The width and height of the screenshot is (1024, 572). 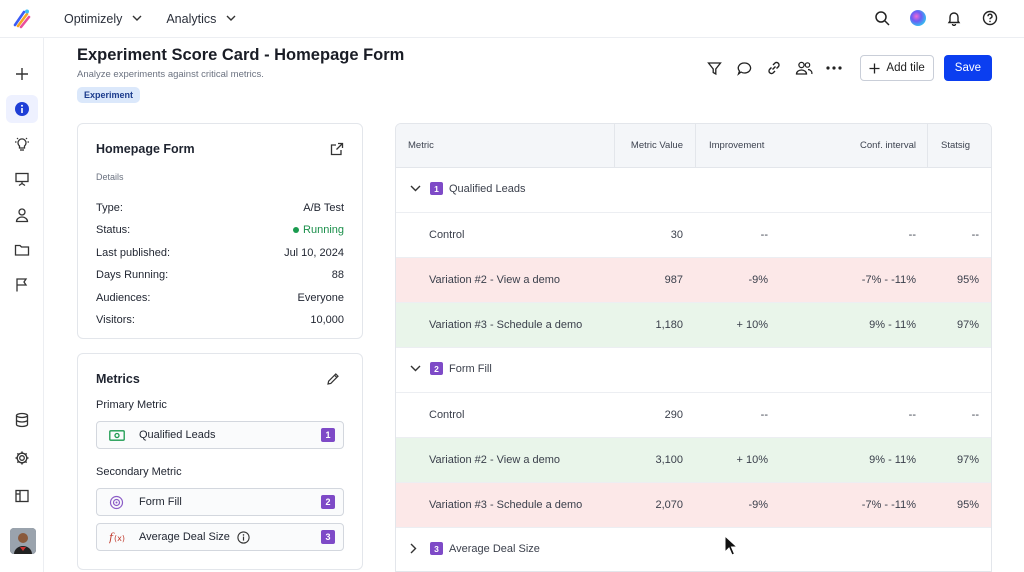 I want to click on menu-analytics: Analytics, so click(x=191, y=19).